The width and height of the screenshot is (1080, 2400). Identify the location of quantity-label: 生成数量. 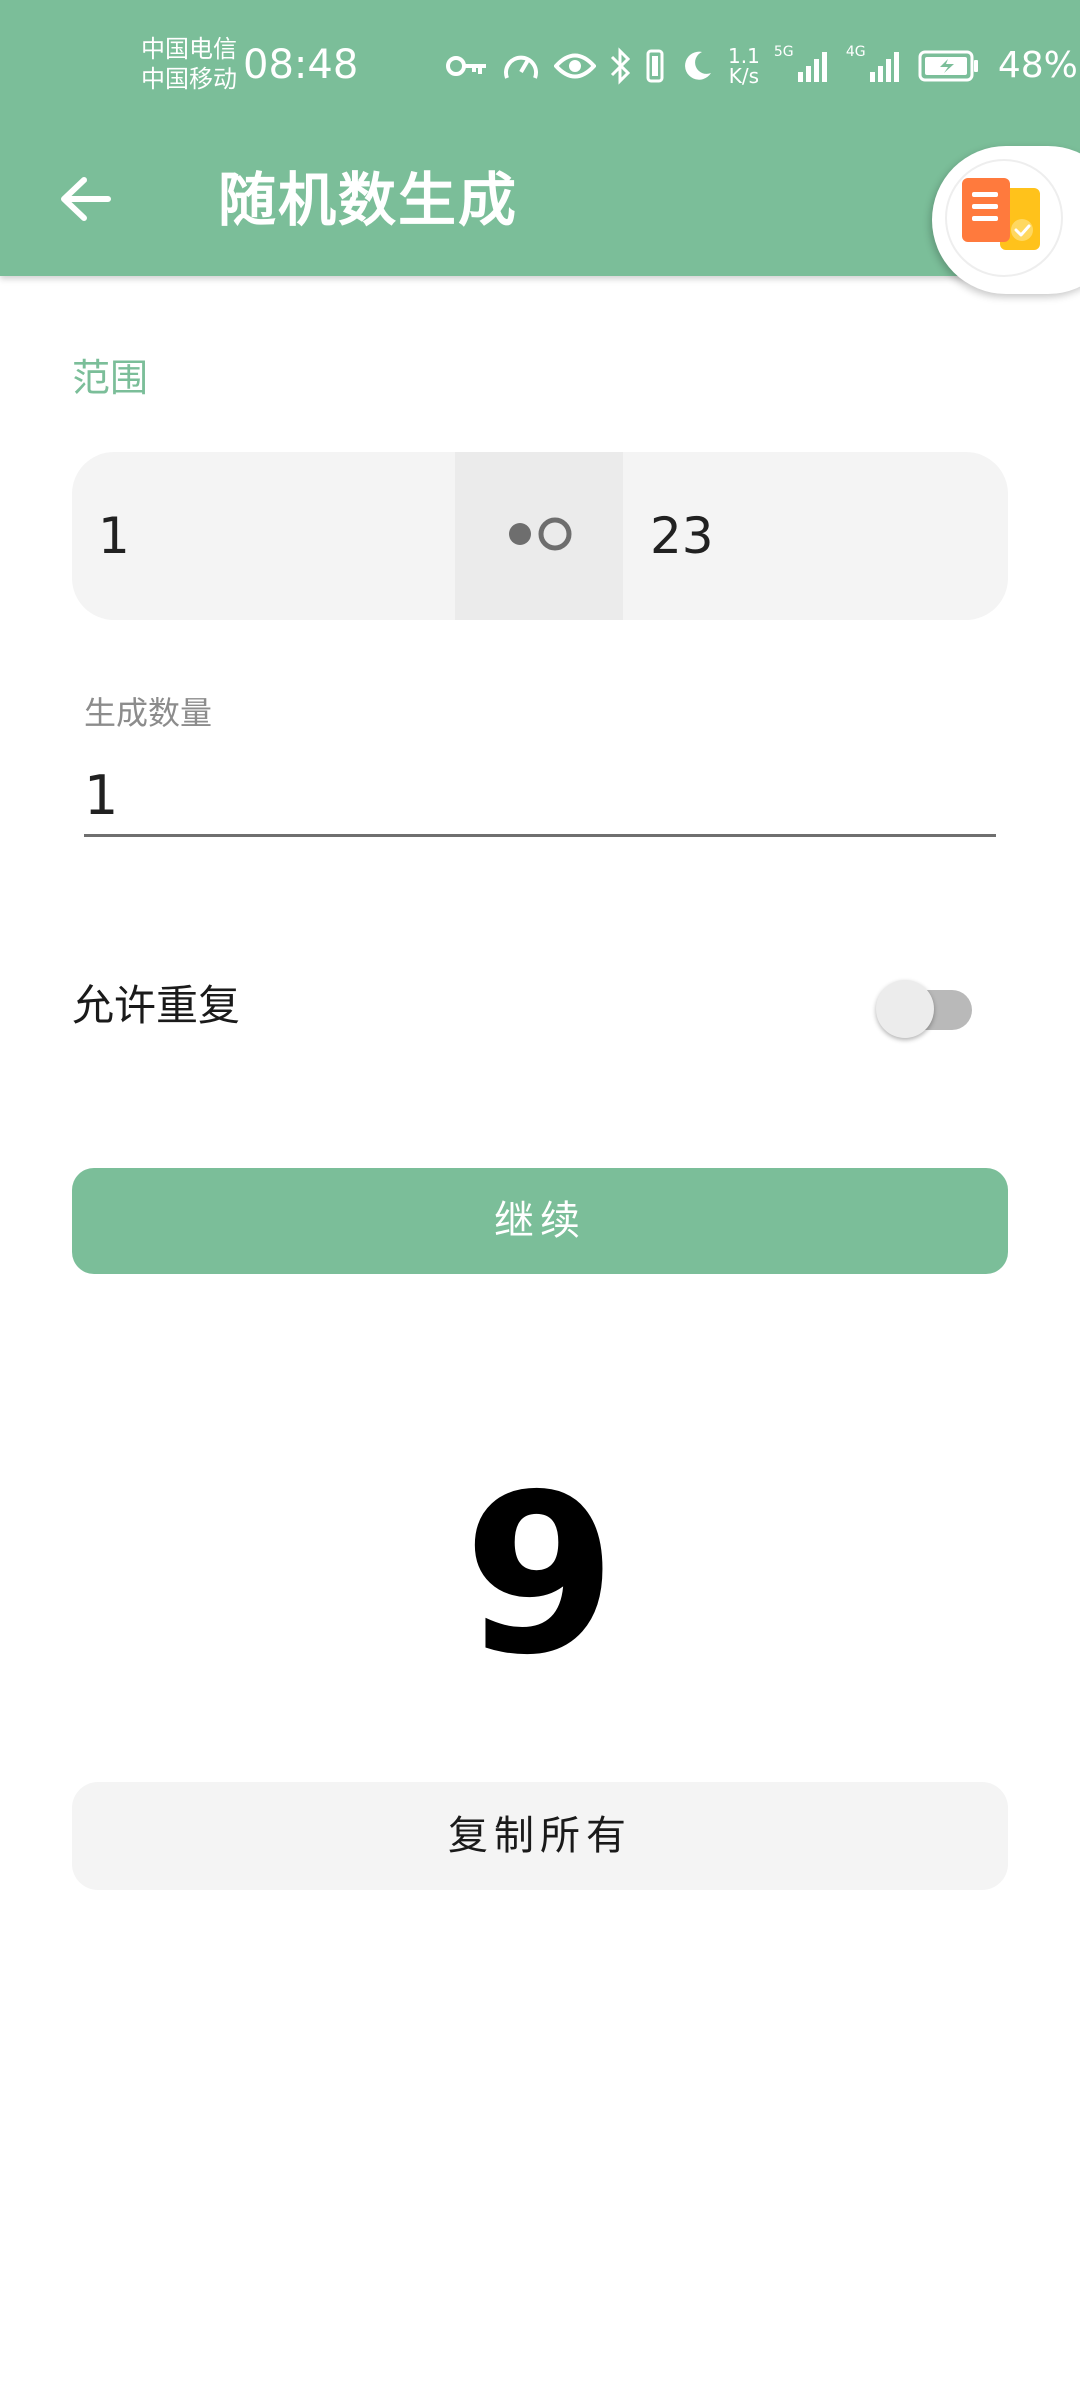
(148, 713).